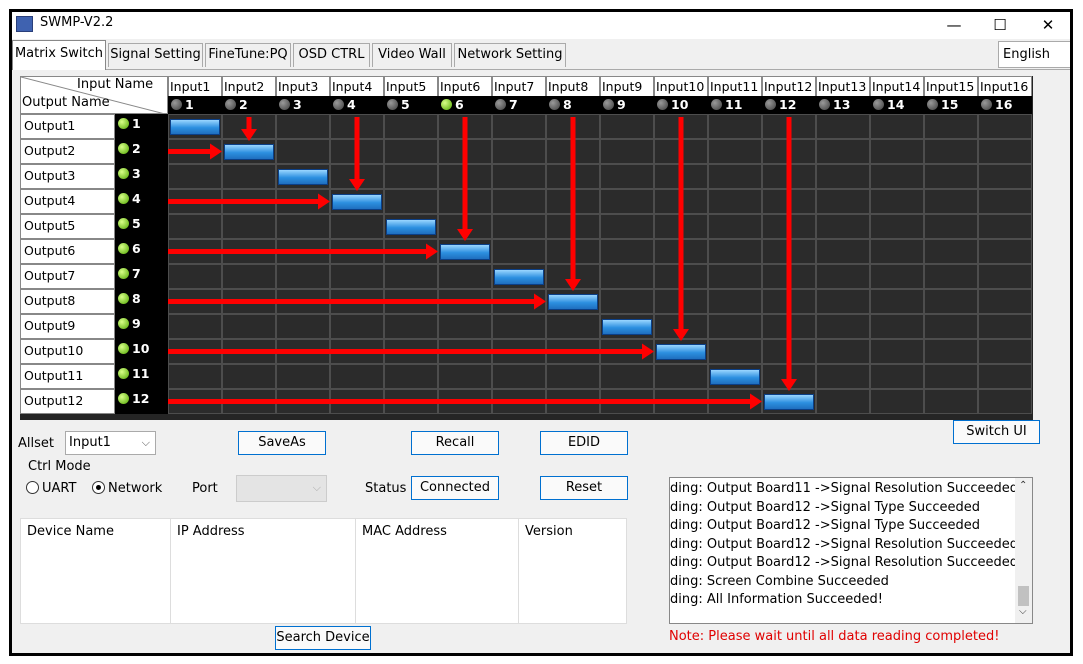 Image resolution: width=1083 pixels, height=664 pixels. I want to click on language-select: English ⌵, so click(1034, 54).